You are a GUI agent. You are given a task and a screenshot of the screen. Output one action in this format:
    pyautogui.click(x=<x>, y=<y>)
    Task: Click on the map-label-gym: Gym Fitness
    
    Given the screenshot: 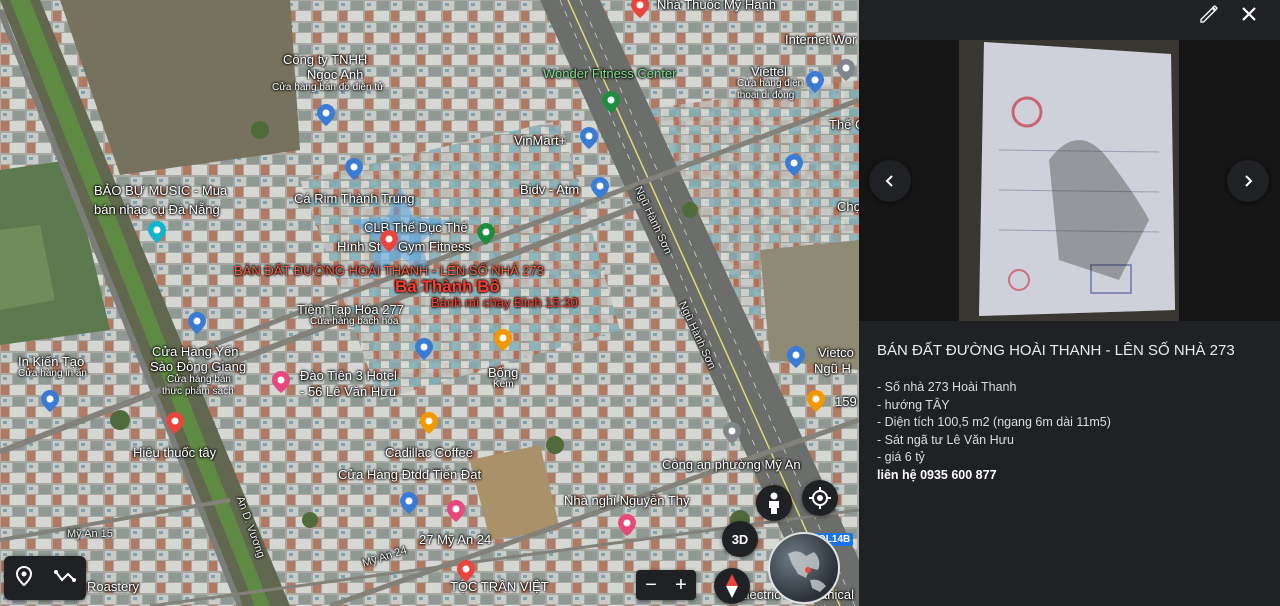 What is the action you would take?
    pyautogui.click(x=434, y=247)
    